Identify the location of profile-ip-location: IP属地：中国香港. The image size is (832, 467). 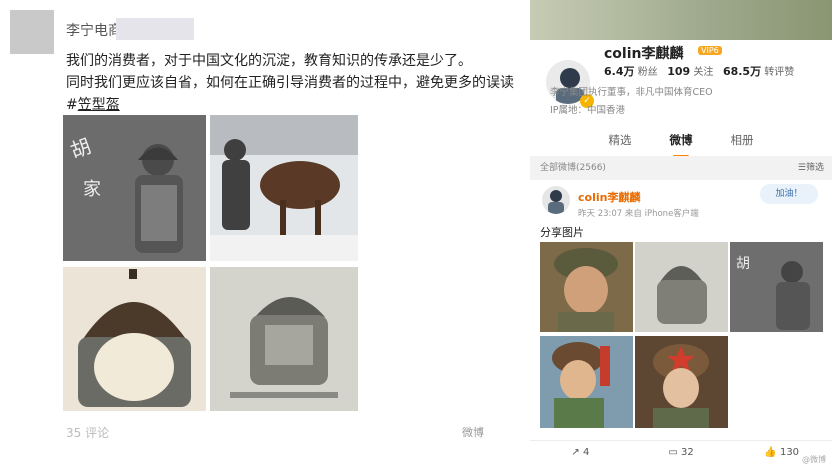
(588, 110).